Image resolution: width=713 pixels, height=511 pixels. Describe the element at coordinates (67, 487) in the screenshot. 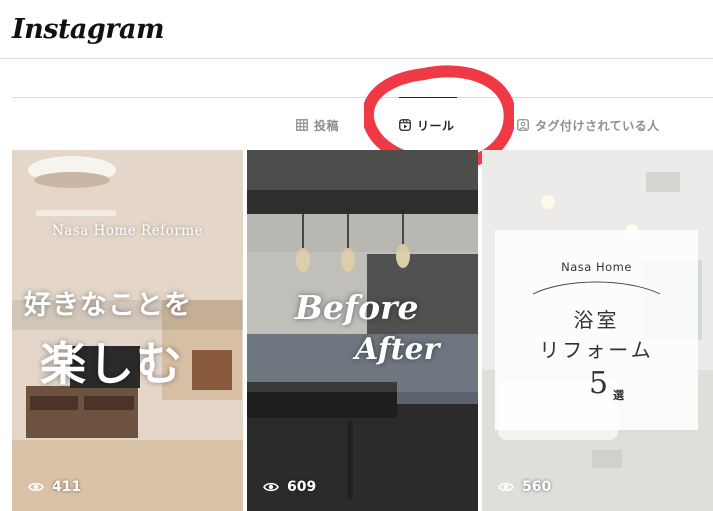

I see `reel-1-view-count: 411` at that location.